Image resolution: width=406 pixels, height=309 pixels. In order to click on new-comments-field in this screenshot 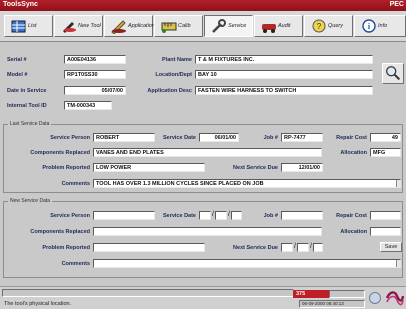, I will do `click(247, 263)`.